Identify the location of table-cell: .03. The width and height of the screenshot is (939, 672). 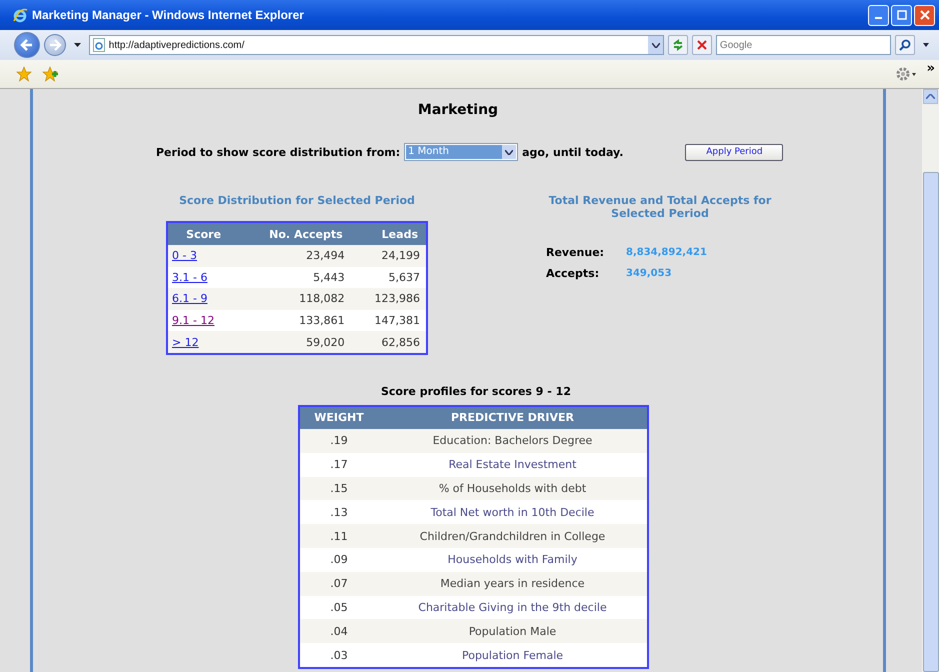
(338, 655).